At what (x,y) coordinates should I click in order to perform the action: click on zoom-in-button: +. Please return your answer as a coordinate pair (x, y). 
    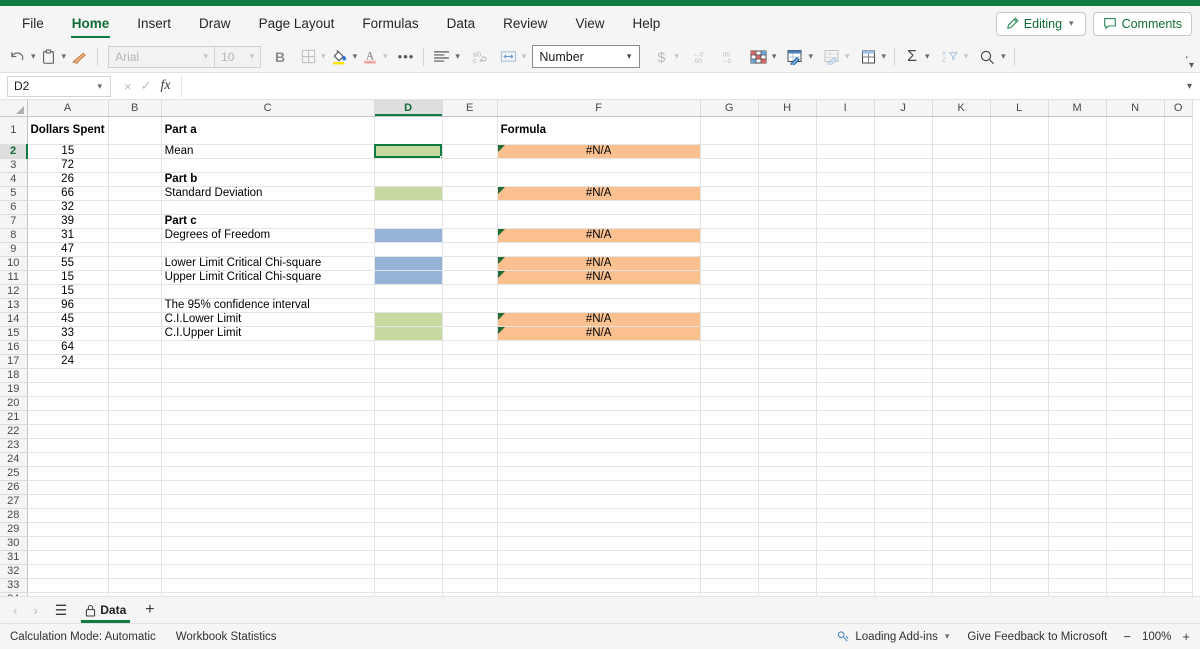
    Looking at the image, I should click on (1186, 636).